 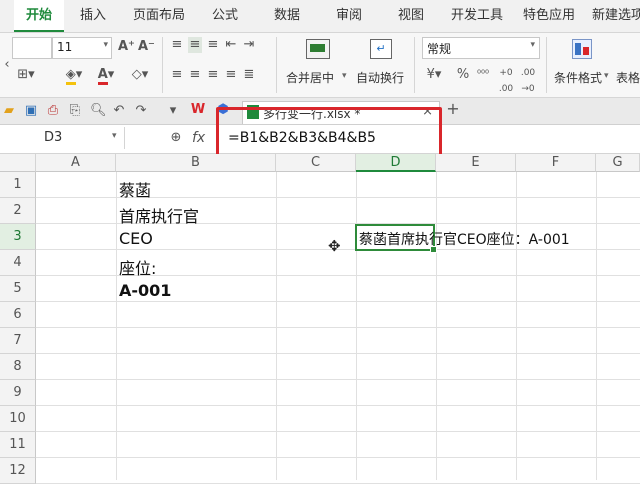 What do you see at coordinates (318, 49) in the screenshot?
I see `merge-center-icon` at bounding box center [318, 49].